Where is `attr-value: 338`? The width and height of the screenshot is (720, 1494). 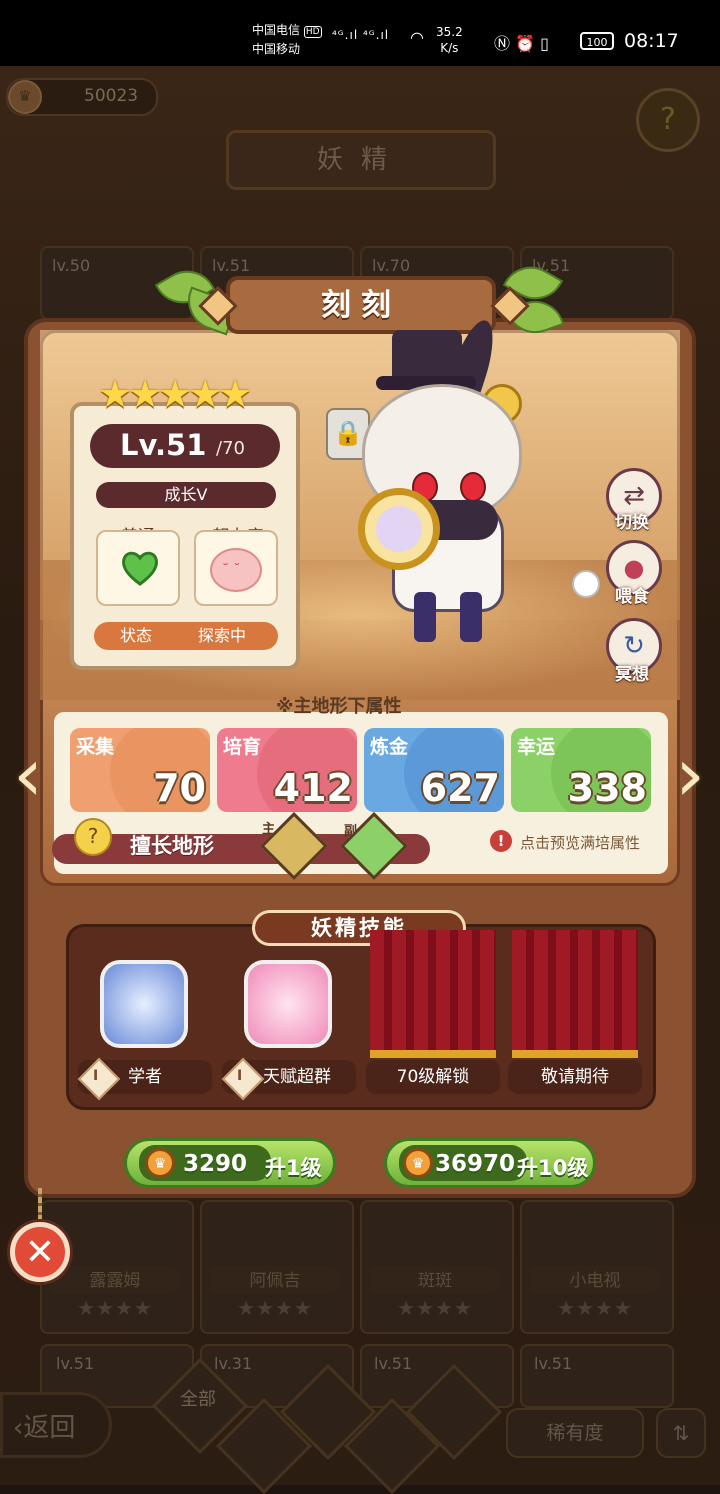 attr-value: 338 is located at coordinates (607, 788).